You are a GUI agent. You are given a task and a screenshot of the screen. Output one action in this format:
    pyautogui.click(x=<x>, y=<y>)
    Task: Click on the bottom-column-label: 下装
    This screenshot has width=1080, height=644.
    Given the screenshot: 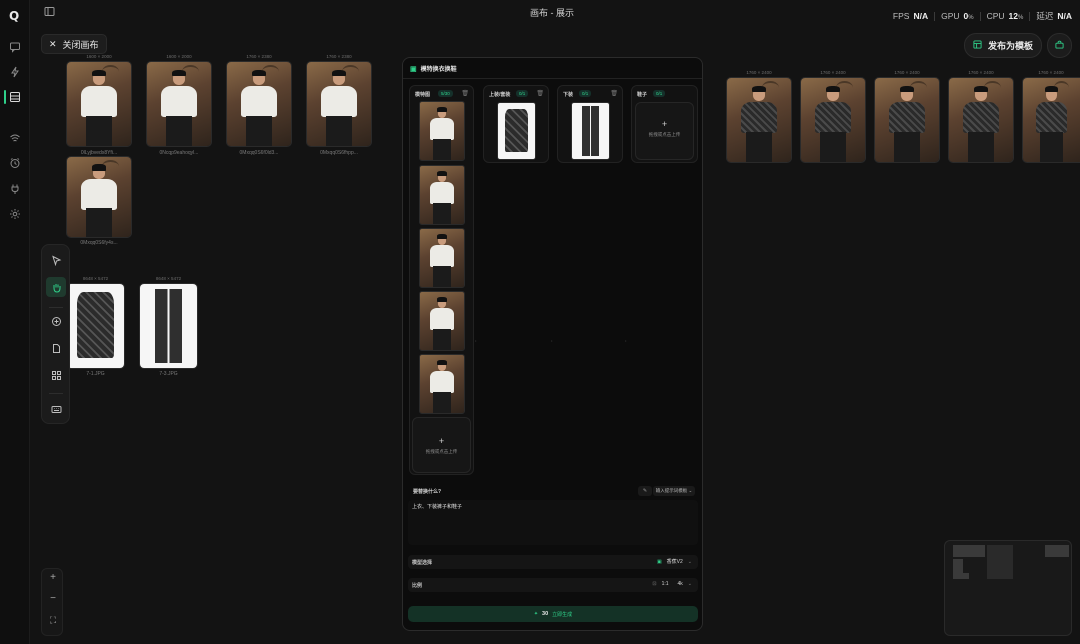 What is the action you would take?
    pyautogui.click(x=568, y=95)
    